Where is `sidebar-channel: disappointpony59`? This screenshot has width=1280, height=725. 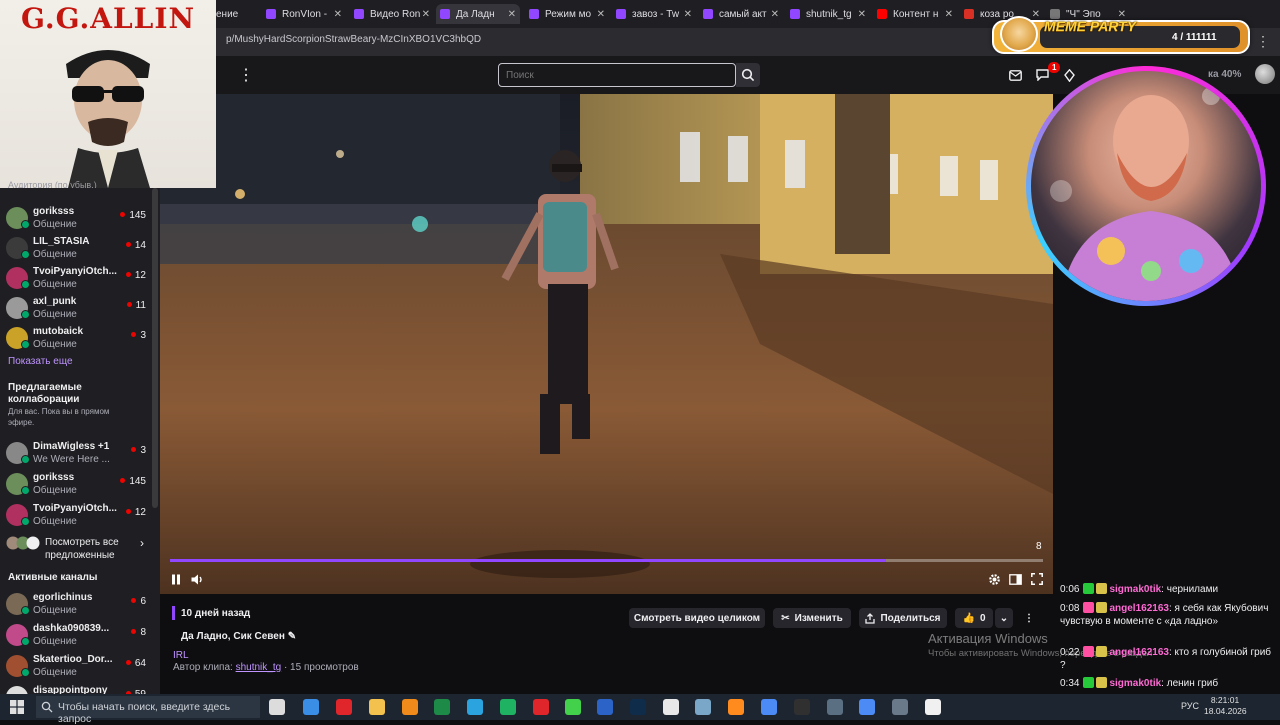
sidebar-channel: disappointpony59 is located at coordinates (80, 689).